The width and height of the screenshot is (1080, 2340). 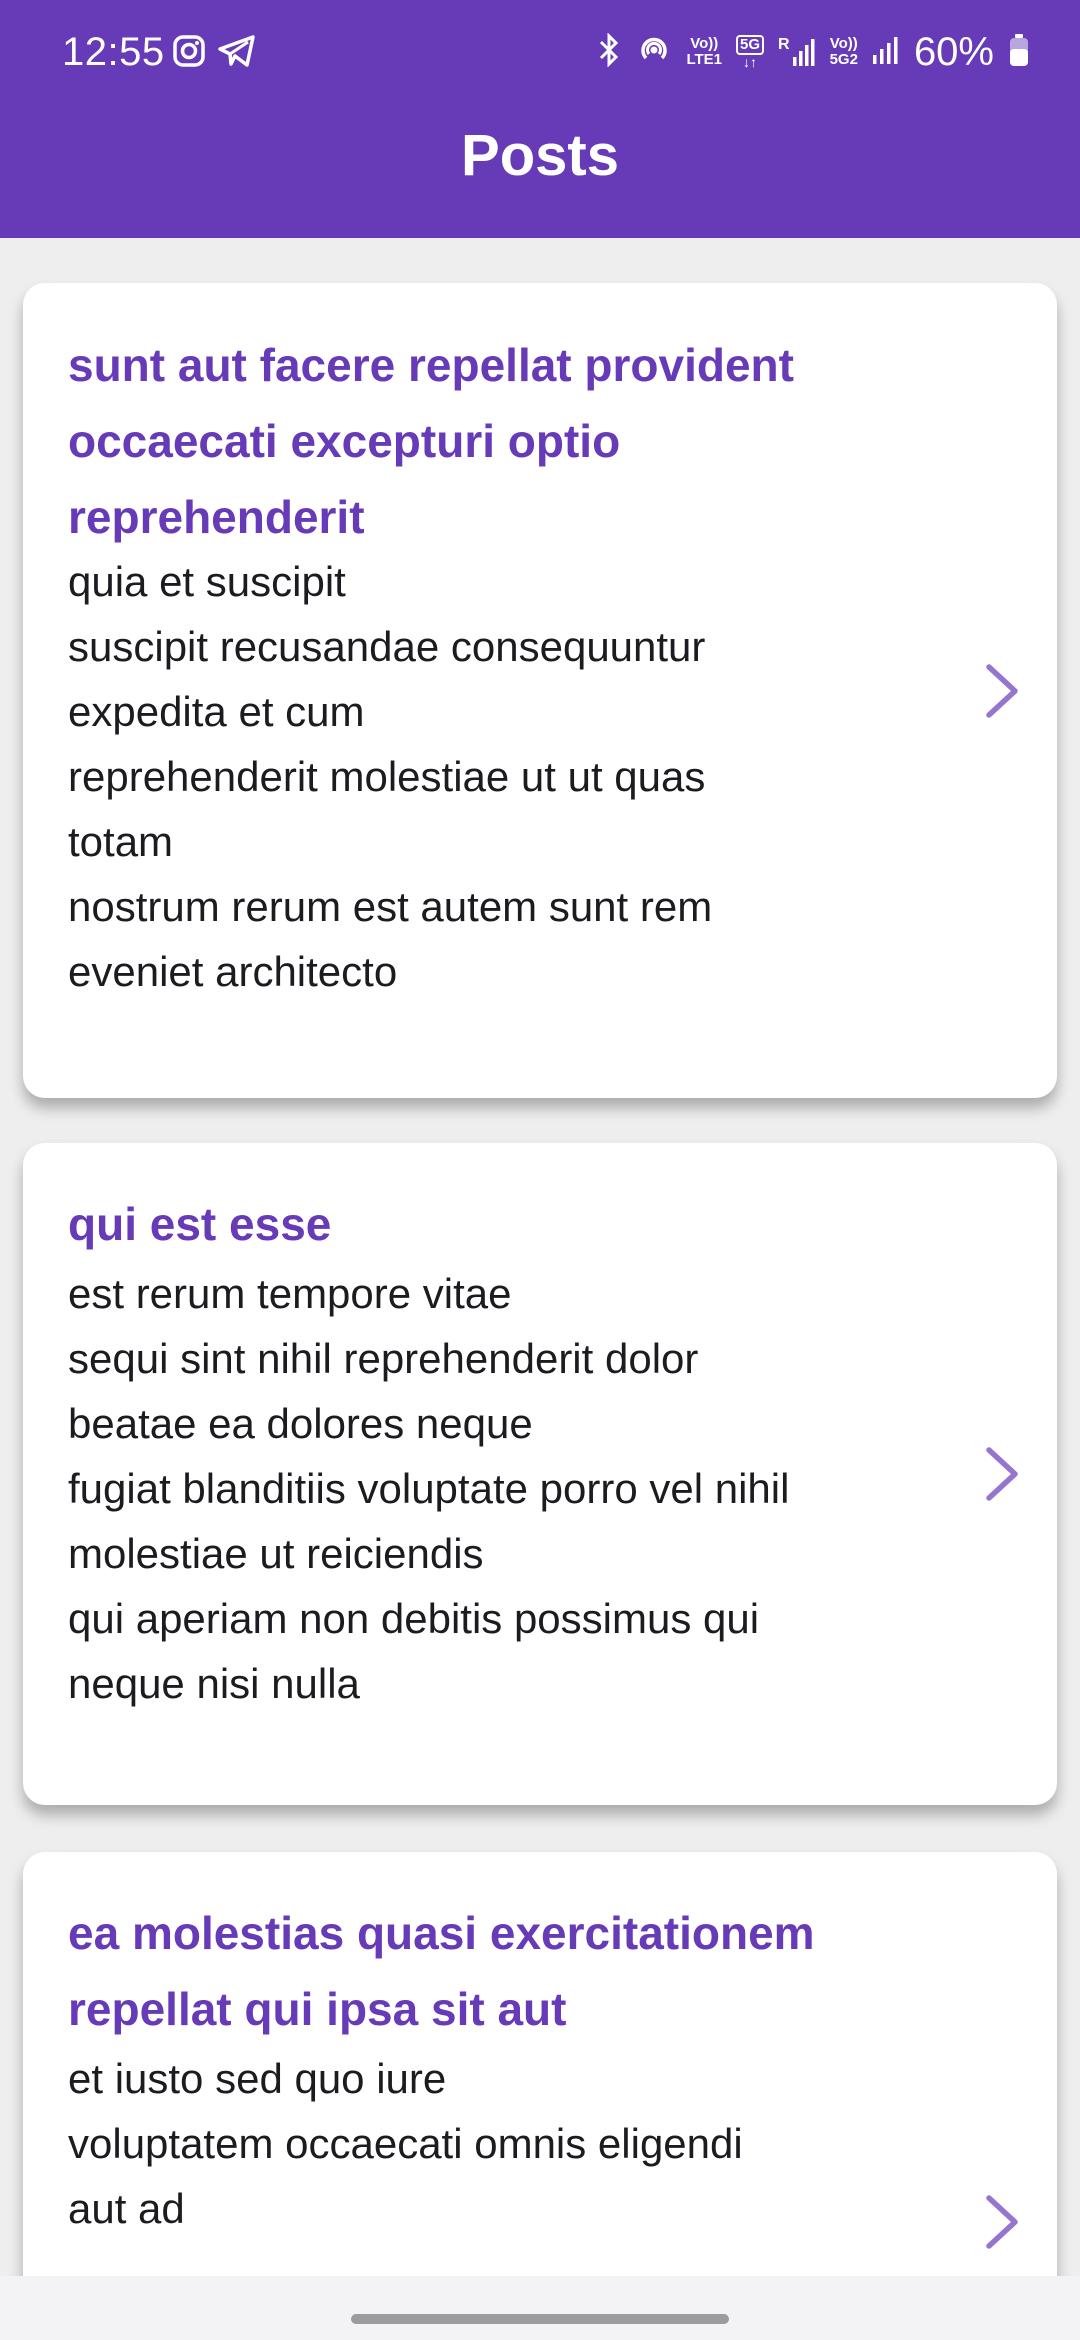 I want to click on system-nav-area, so click(x=540, y=2308).